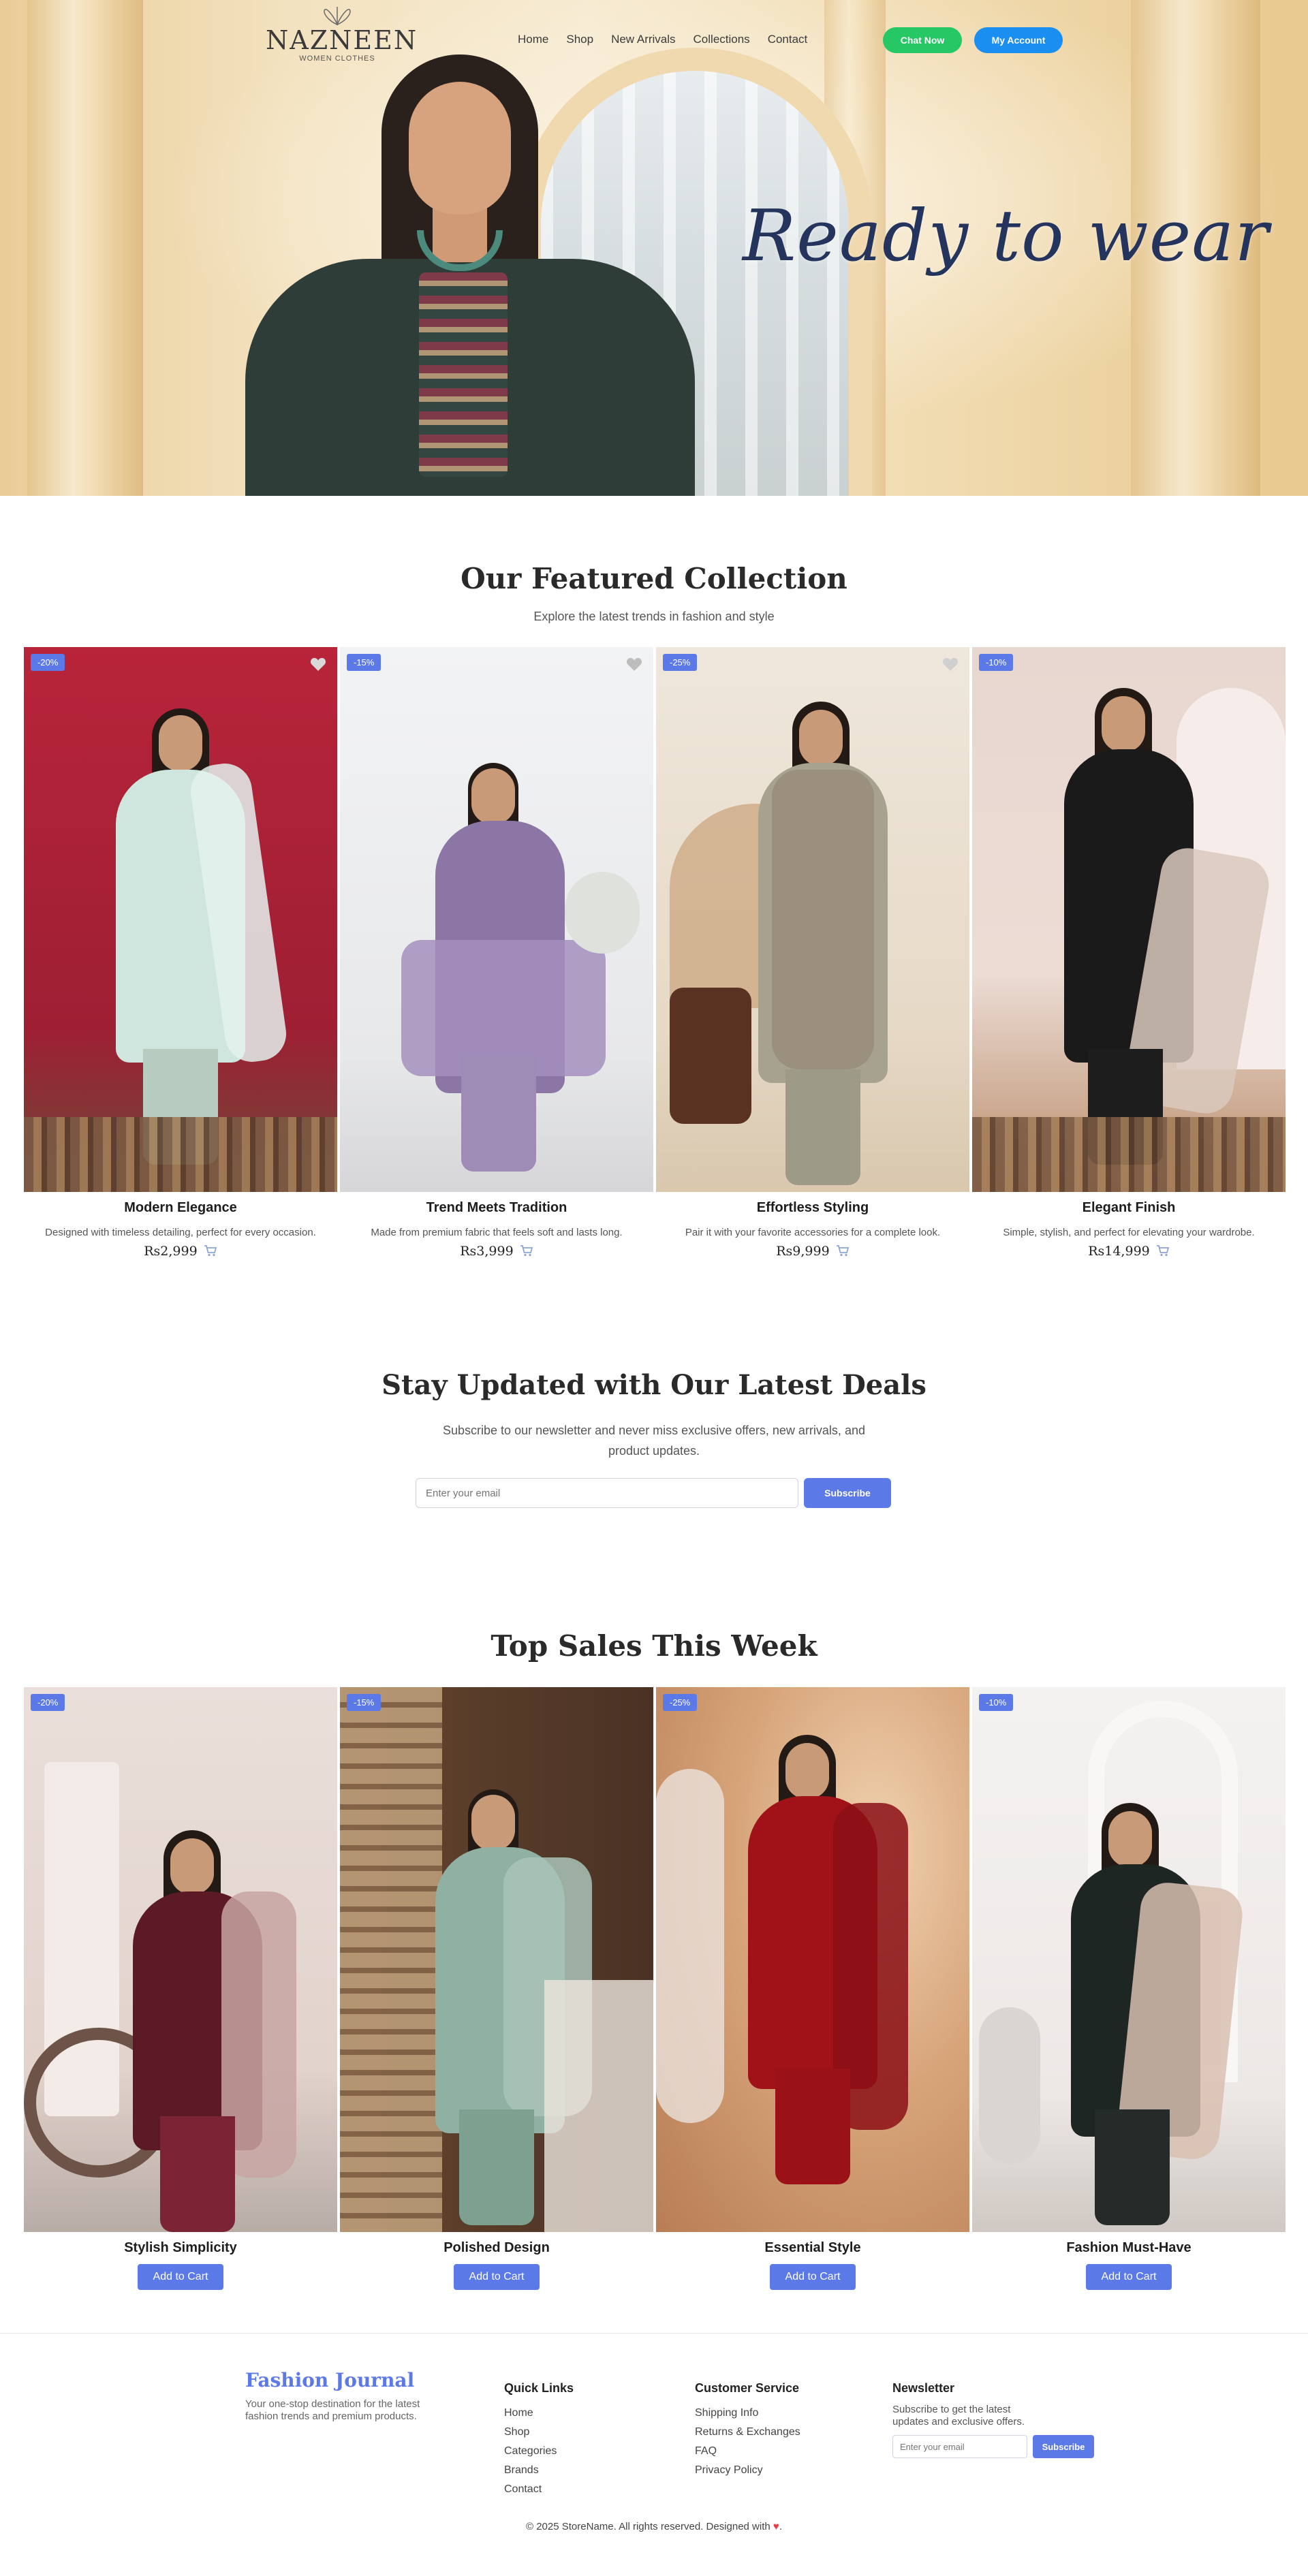 This screenshot has width=1308, height=2576. I want to click on discount-badge: -10%, so click(997, 1702).